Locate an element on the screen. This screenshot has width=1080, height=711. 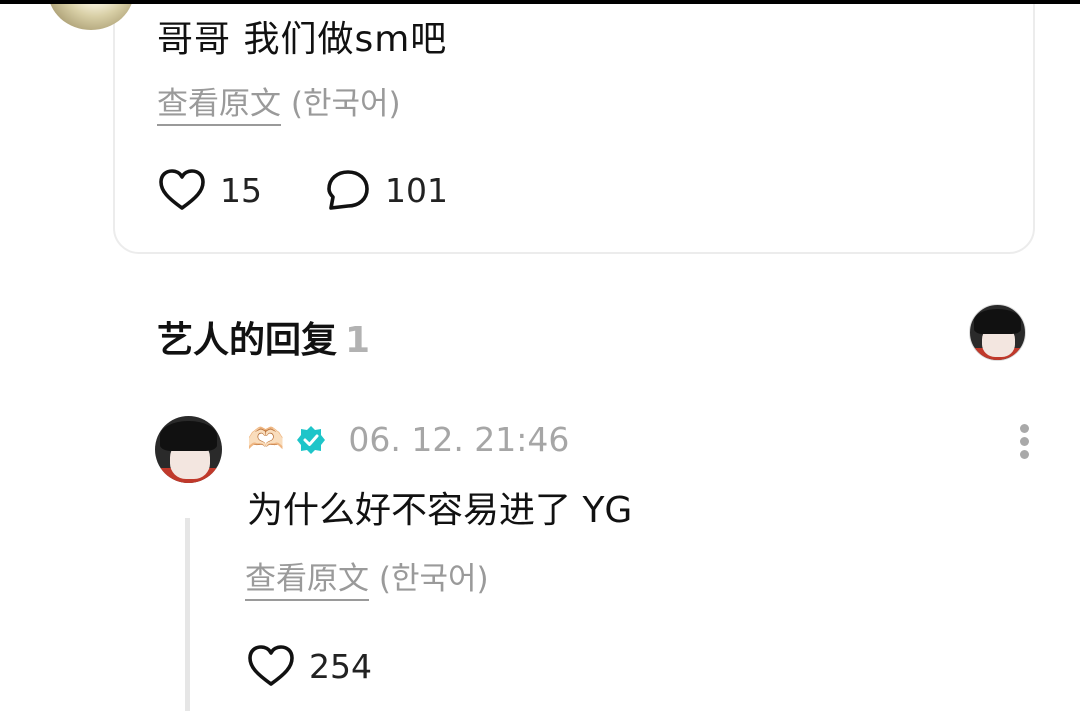
reply-like-count: 254 is located at coordinates (340, 666).